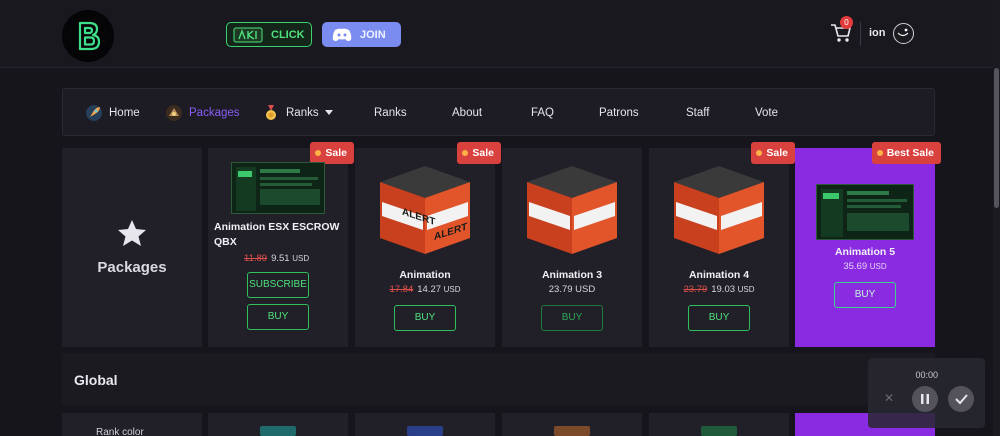  Describe the element at coordinates (560, 289) in the screenshot. I see `current-price: 23.79` at that location.